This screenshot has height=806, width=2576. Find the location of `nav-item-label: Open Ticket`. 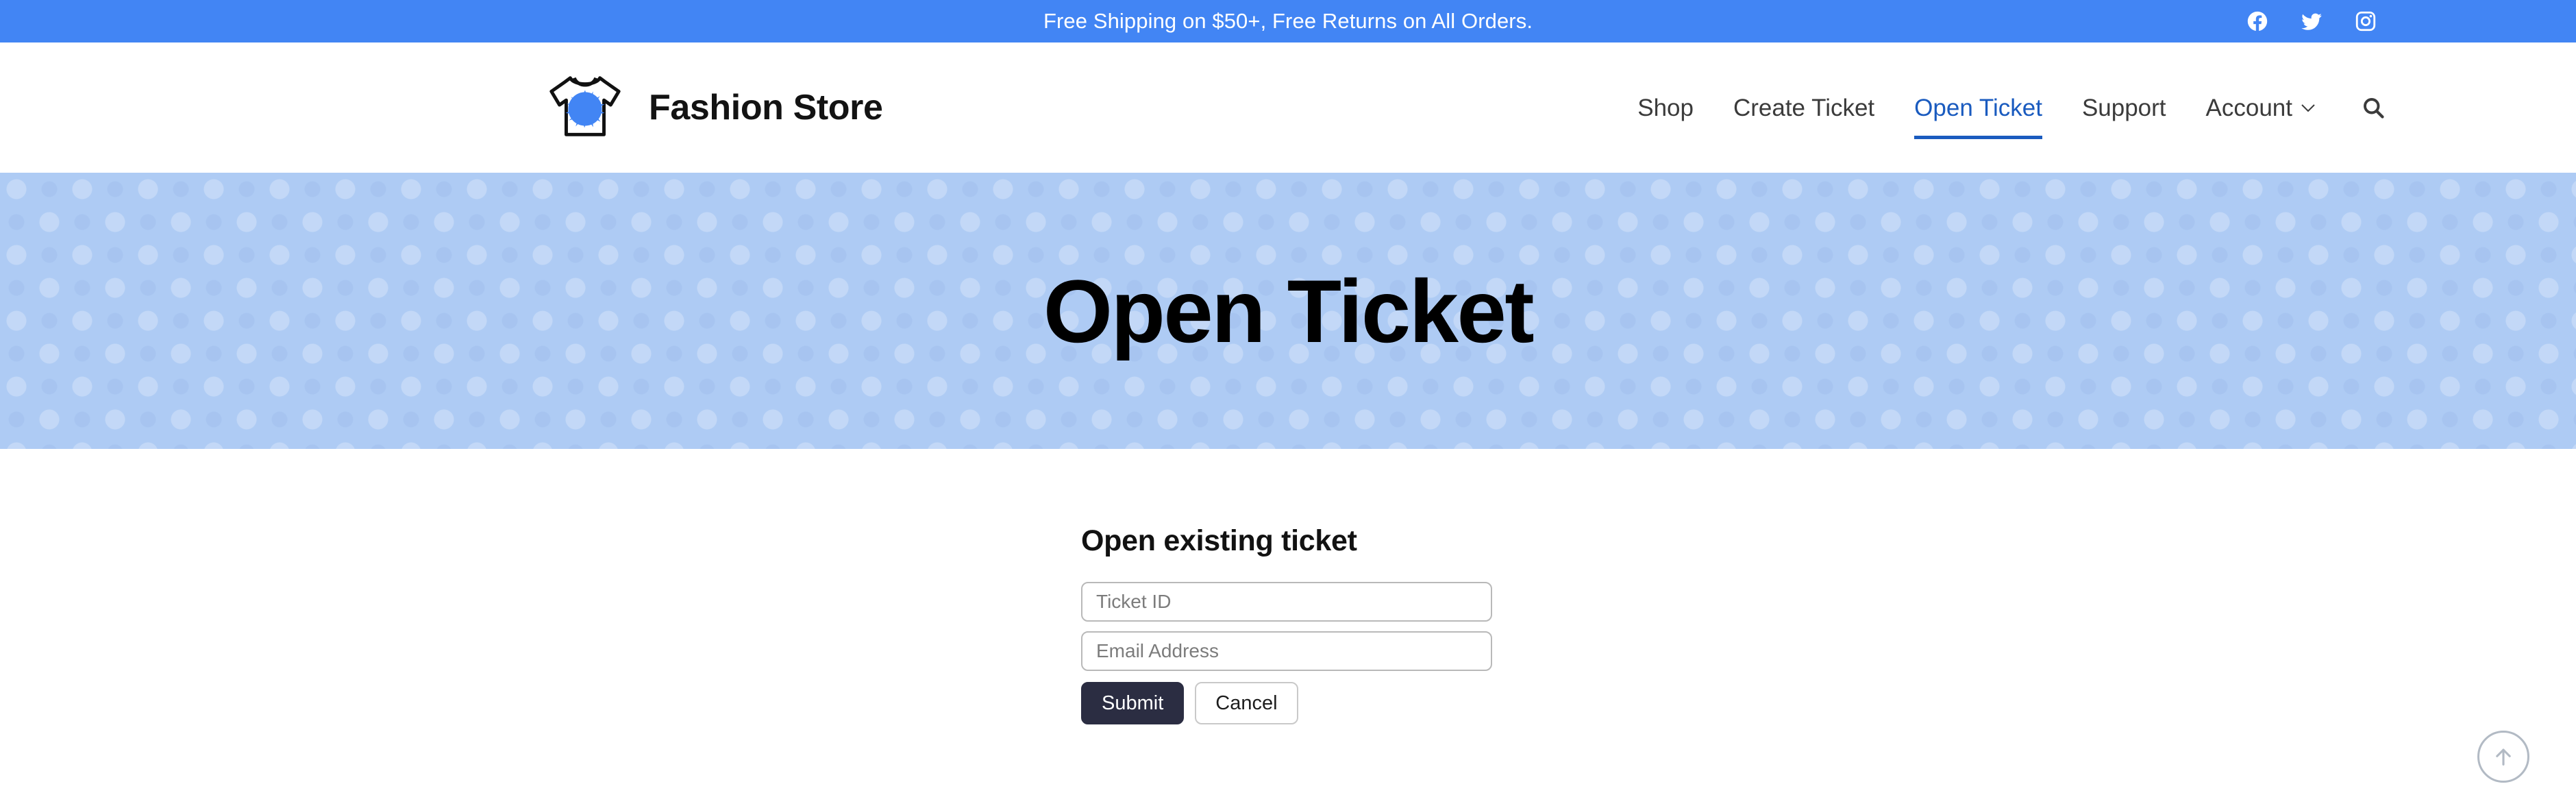

nav-item-label: Open Ticket is located at coordinates (1978, 108).